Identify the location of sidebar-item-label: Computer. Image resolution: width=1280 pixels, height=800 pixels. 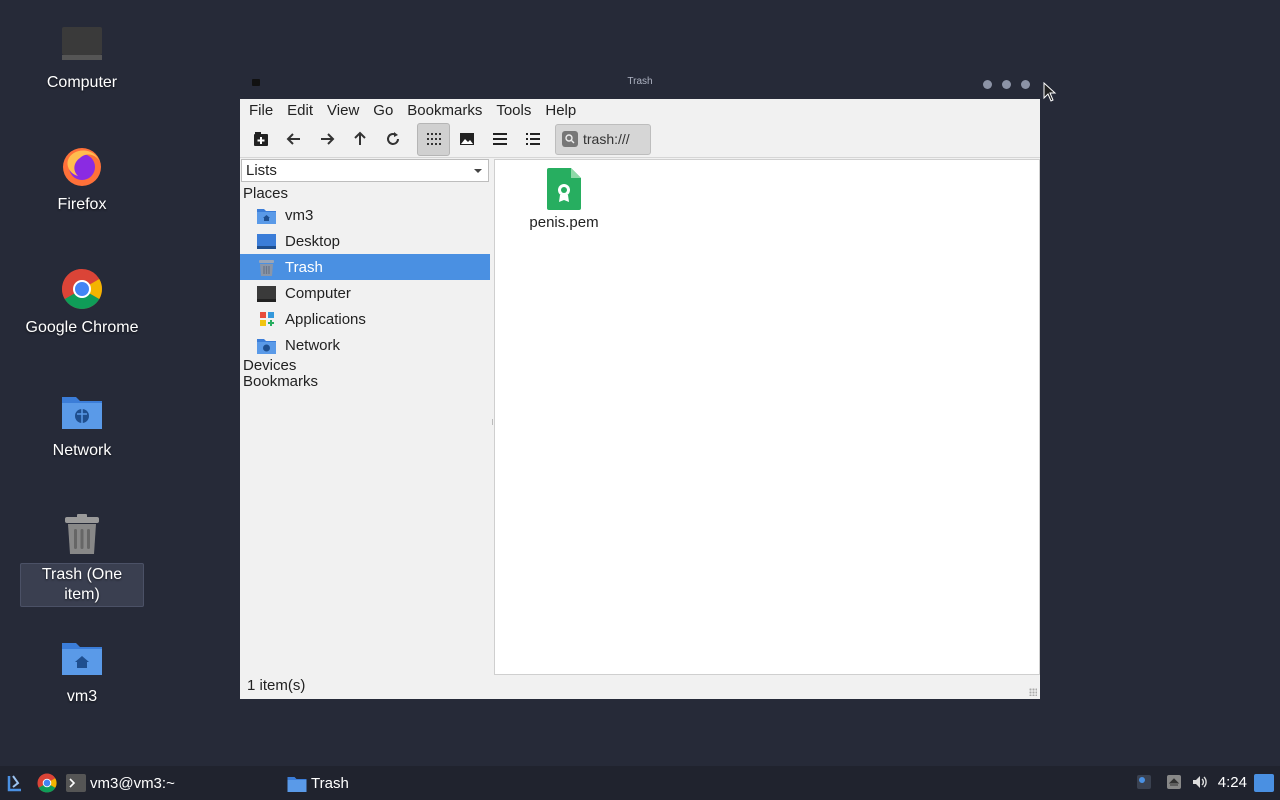
(318, 293).